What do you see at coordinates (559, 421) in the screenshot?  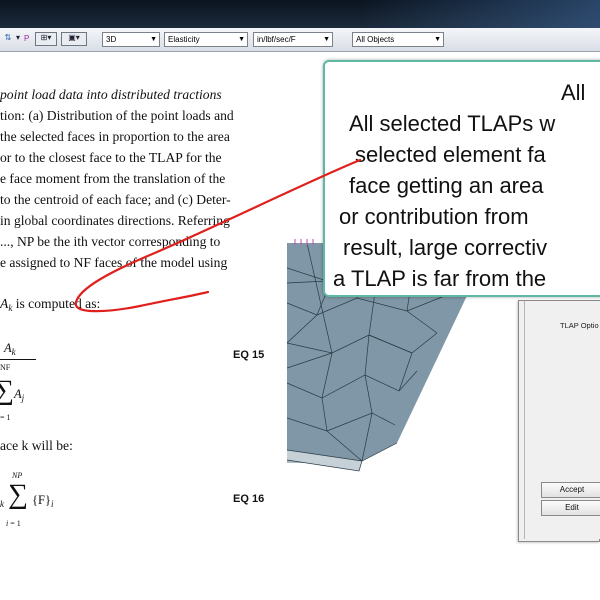 I see `tlap-options-dialog: TLAP Optio Accept Edit` at bounding box center [559, 421].